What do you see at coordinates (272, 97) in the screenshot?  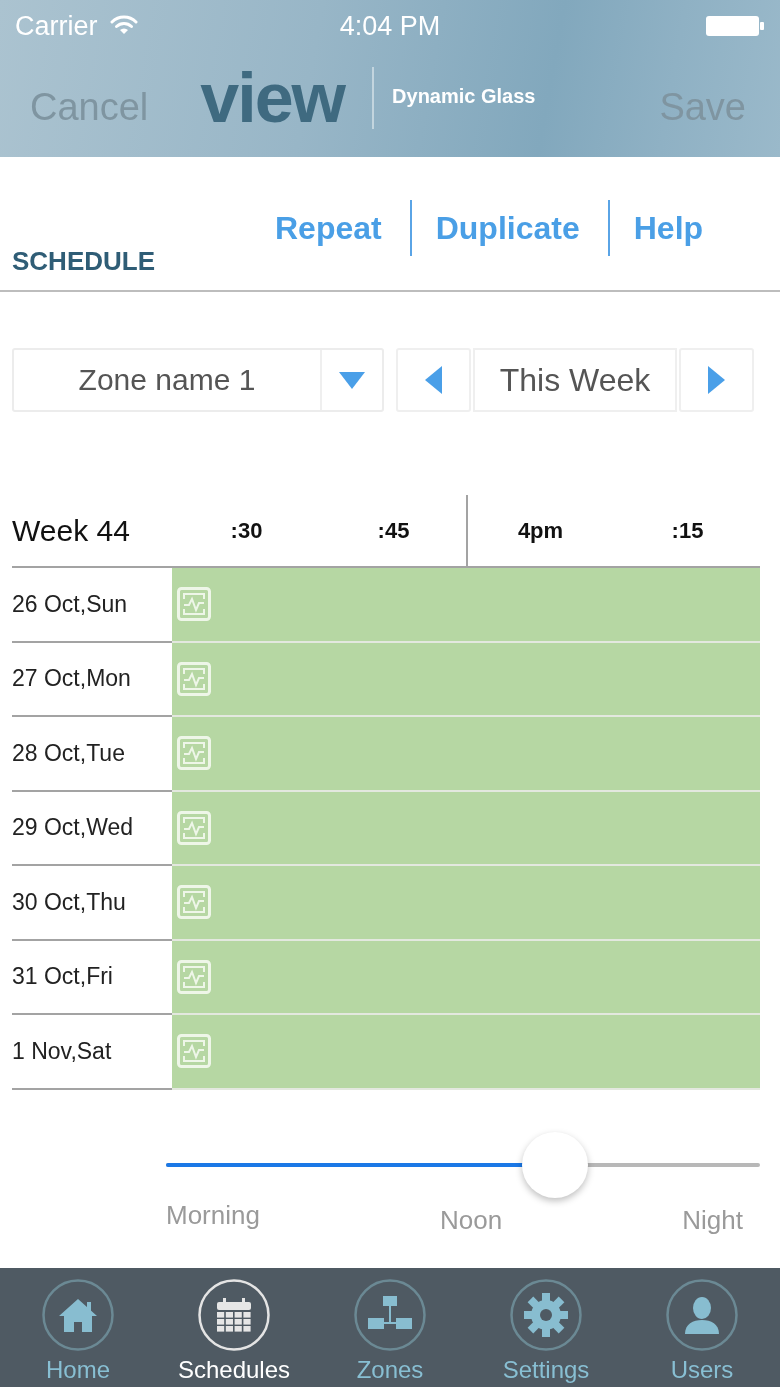 I see `logo-wordmark: view` at bounding box center [272, 97].